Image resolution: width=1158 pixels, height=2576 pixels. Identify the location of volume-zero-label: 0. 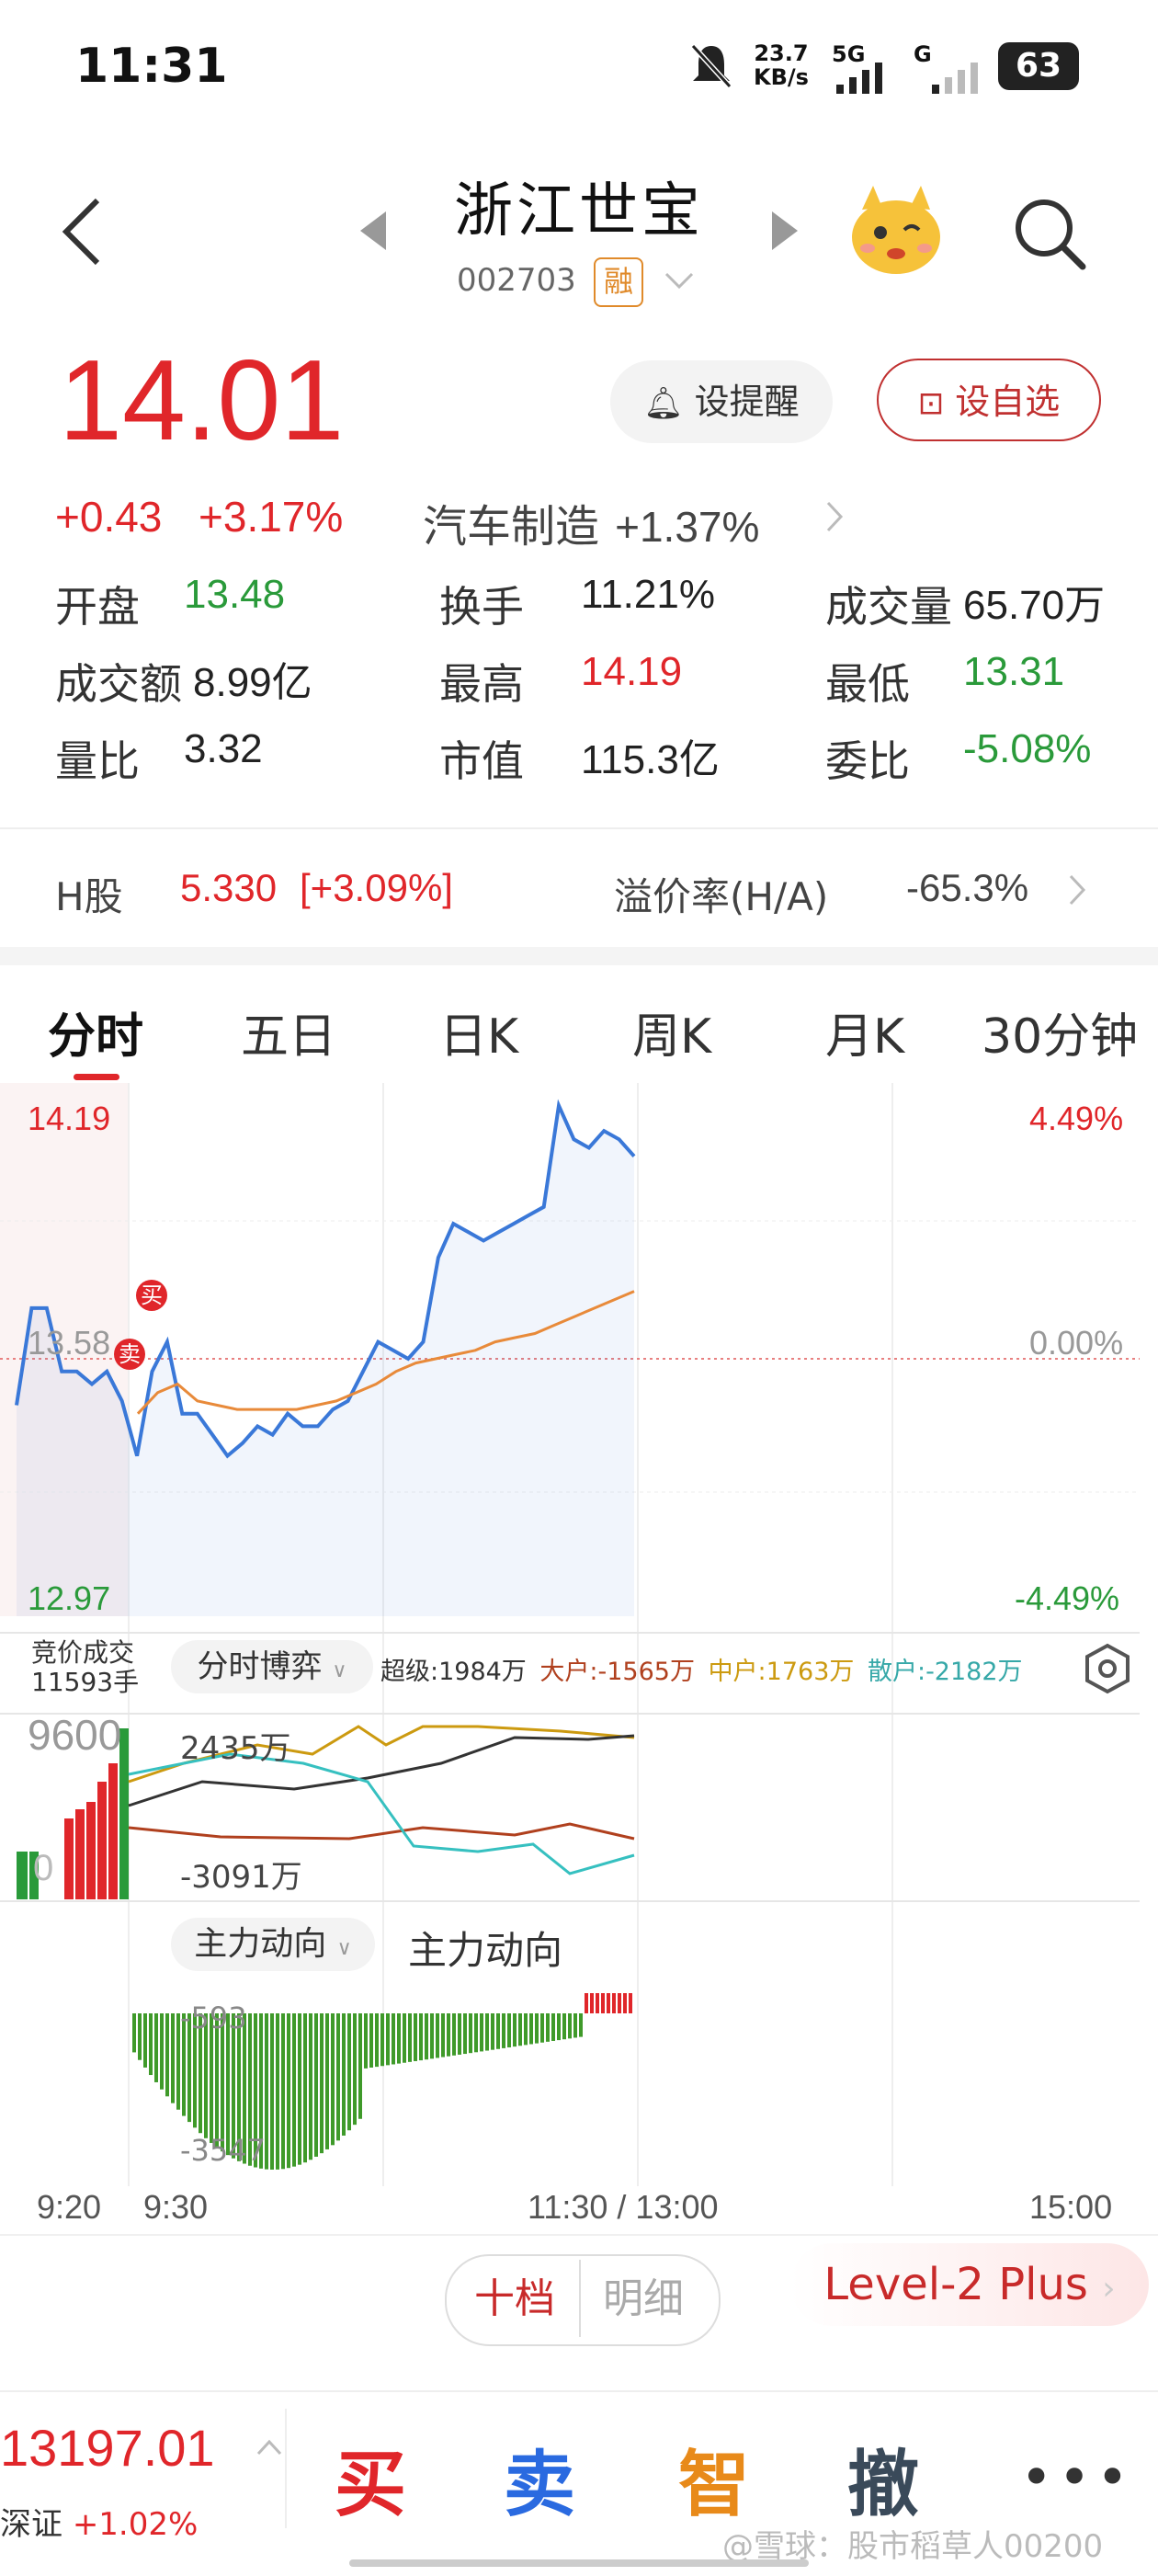
(43, 1868).